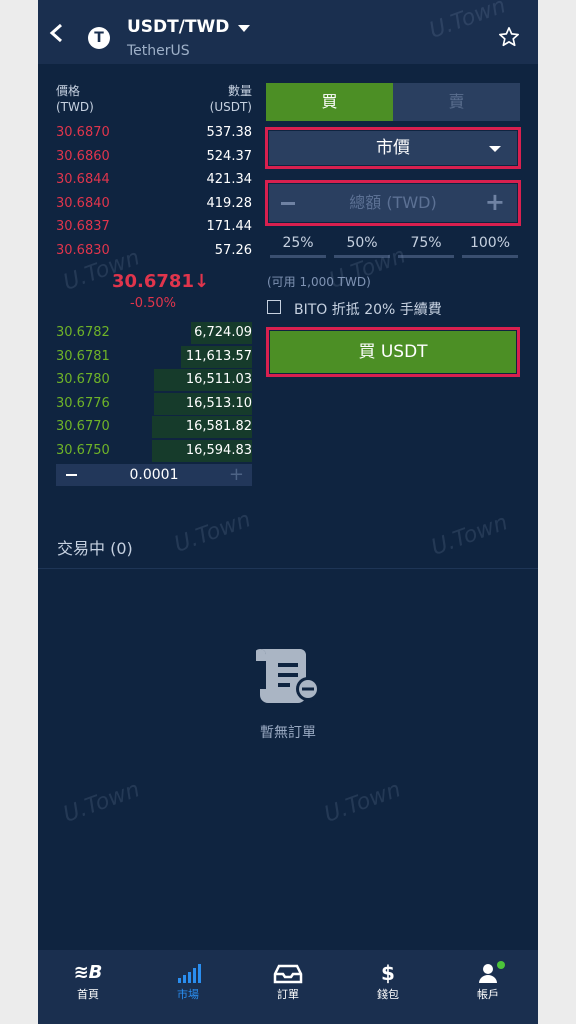  What do you see at coordinates (83, 403) in the screenshot?
I see `bid-price: 30.6776` at bounding box center [83, 403].